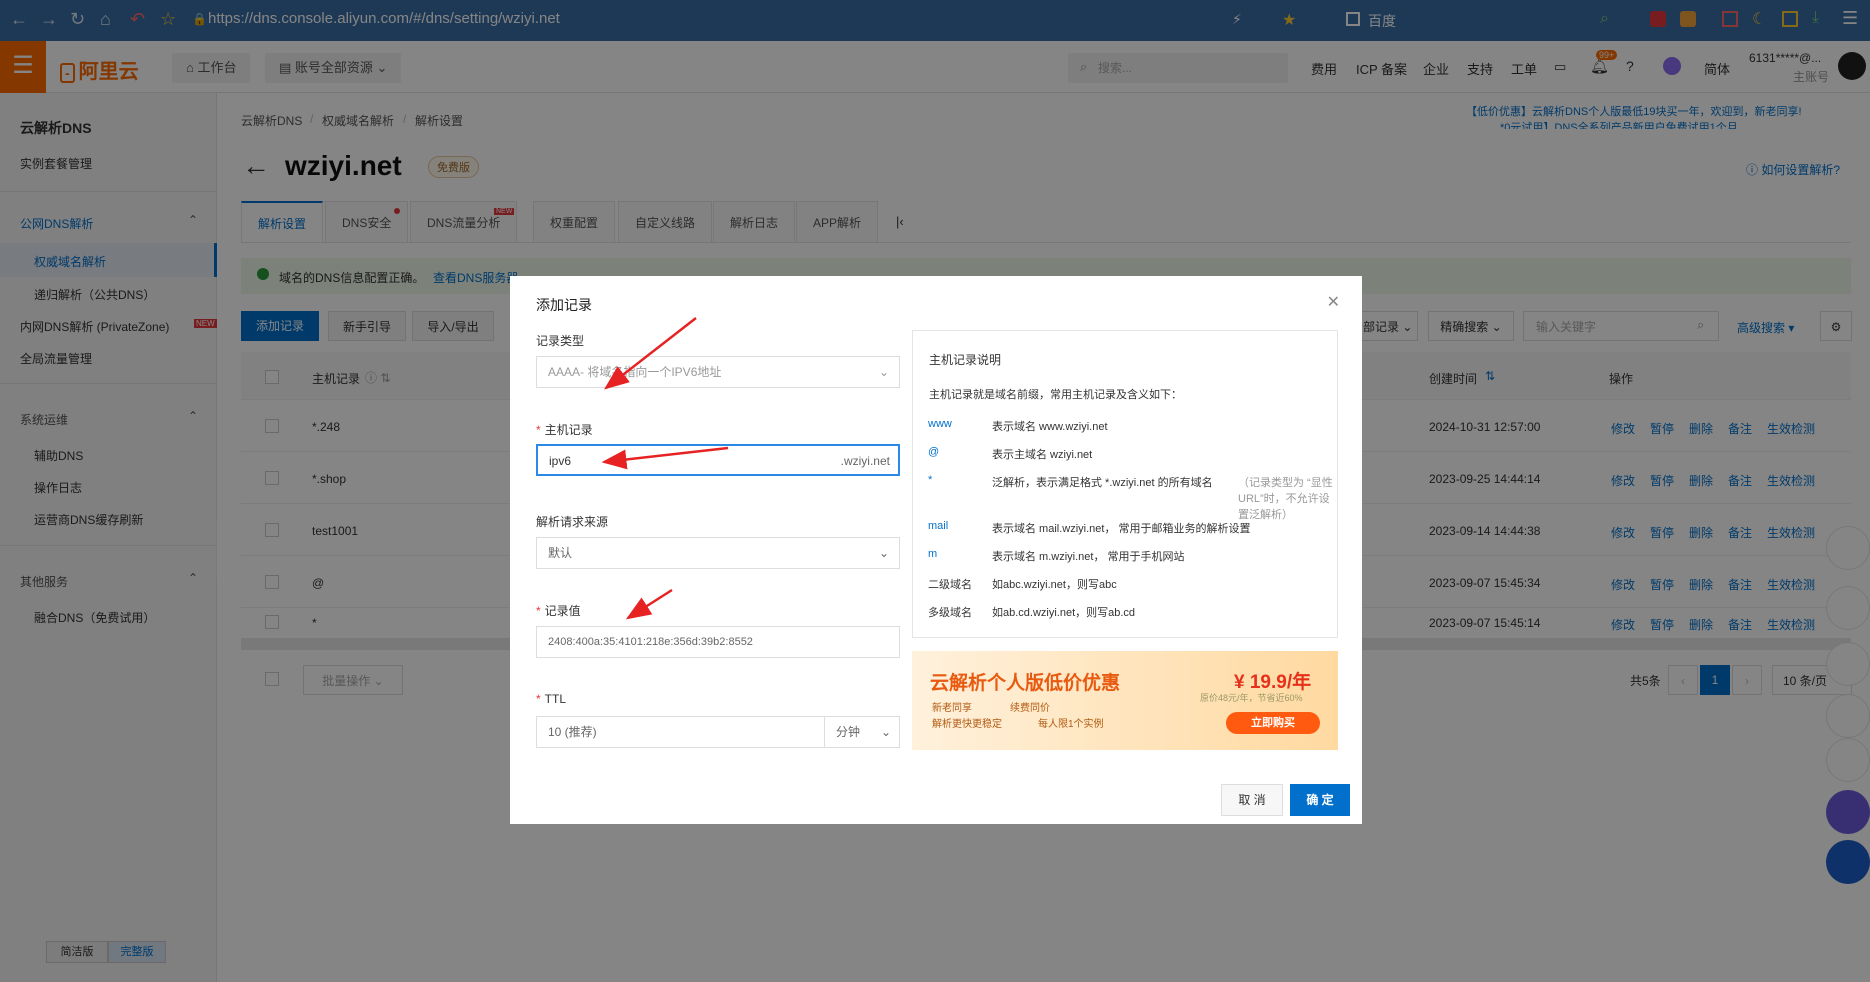 This screenshot has height=982, width=1870. I want to click on arrow-value, so click(649, 604).